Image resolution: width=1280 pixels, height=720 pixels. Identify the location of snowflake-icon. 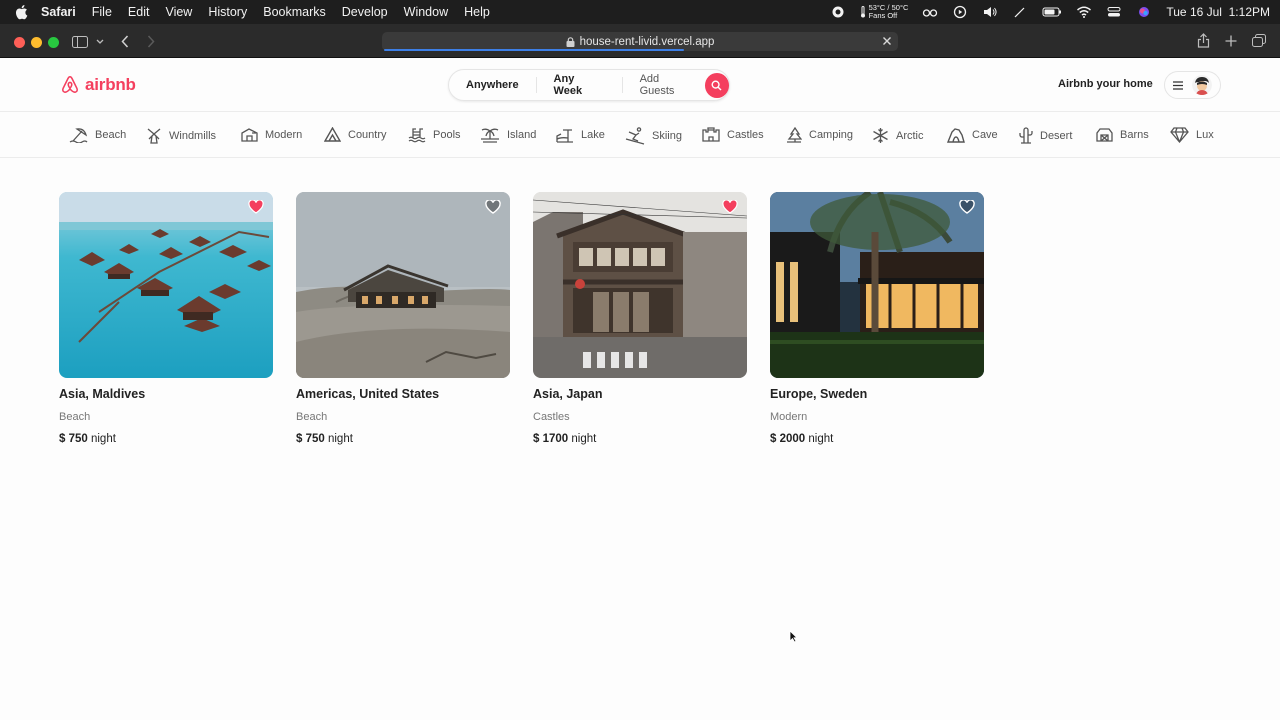
(880, 135).